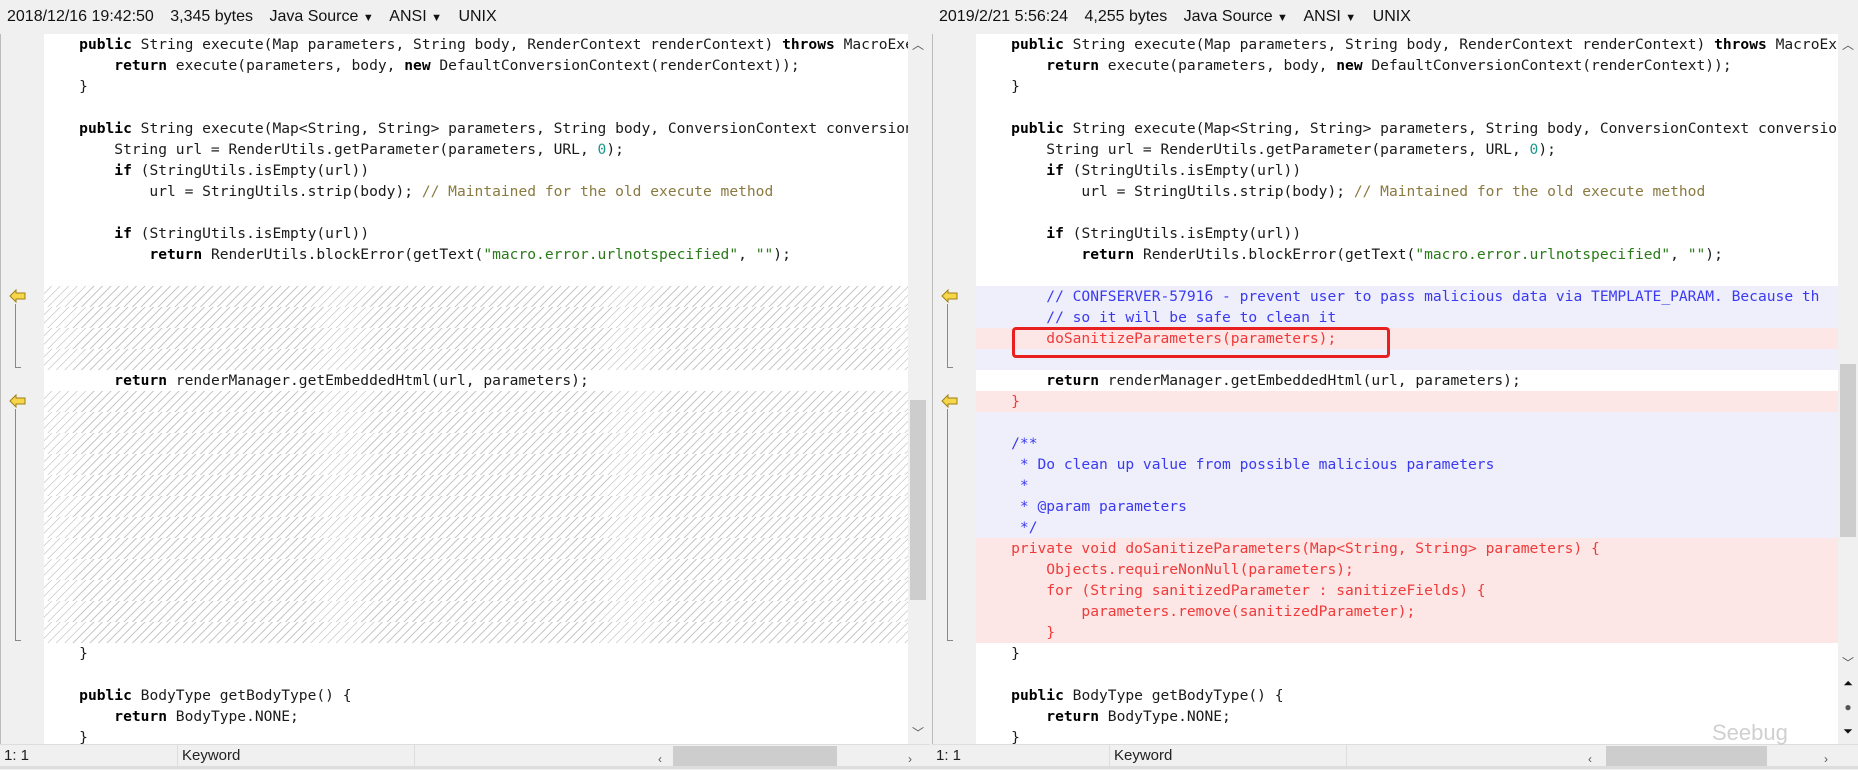 Image resolution: width=1858 pixels, height=770 pixels. What do you see at coordinates (1848, 683) in the screenshot?
I see `prev-diff-icon: ⏶` at bounding box center [1848, 683].